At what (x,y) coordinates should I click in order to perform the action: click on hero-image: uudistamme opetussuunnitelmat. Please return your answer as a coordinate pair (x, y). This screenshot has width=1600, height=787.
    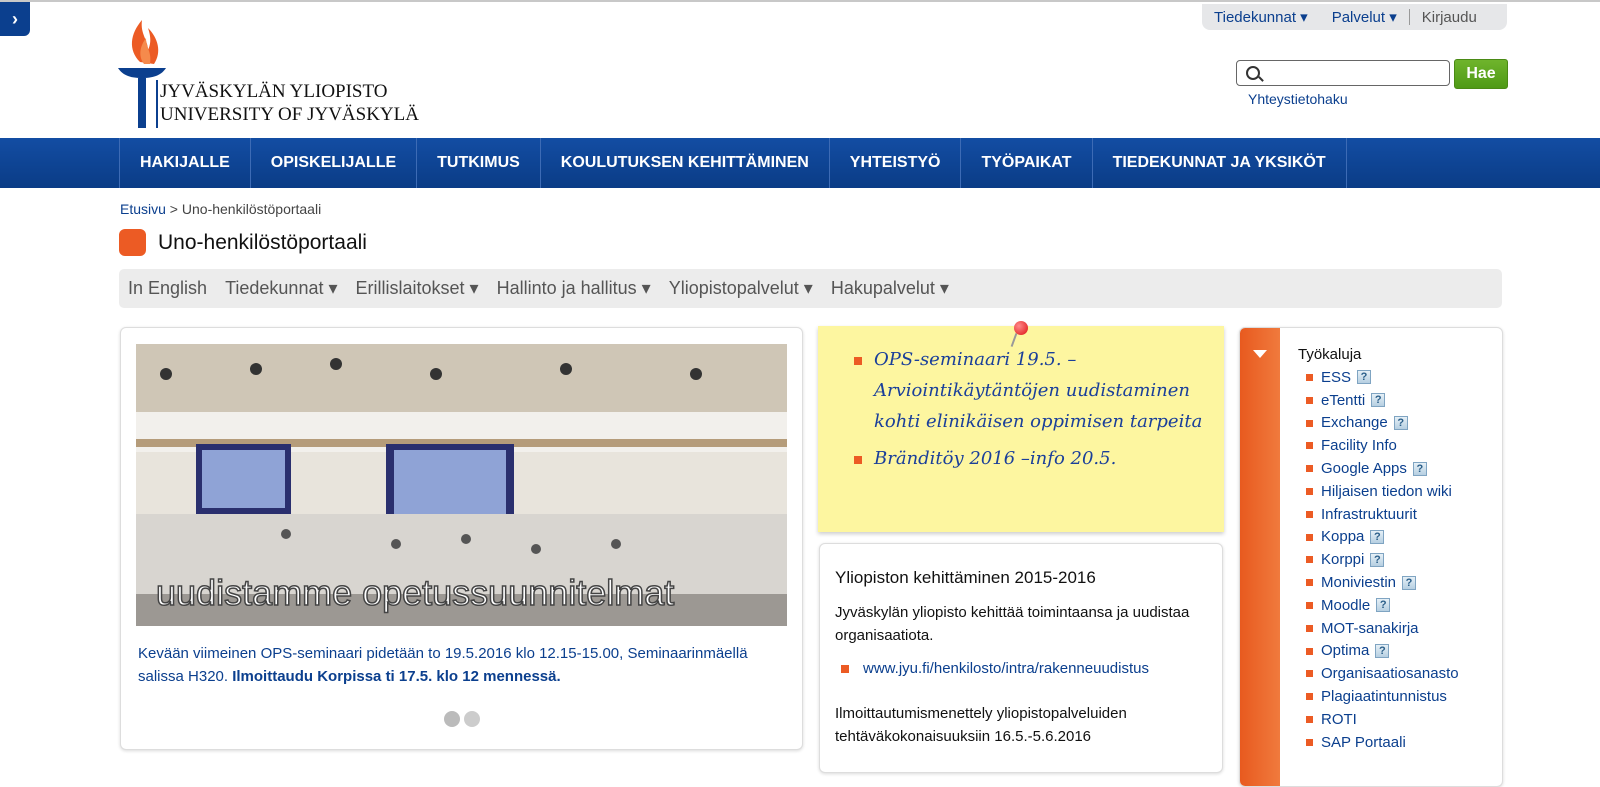
    Looking at the image, I should click on (461, 485).